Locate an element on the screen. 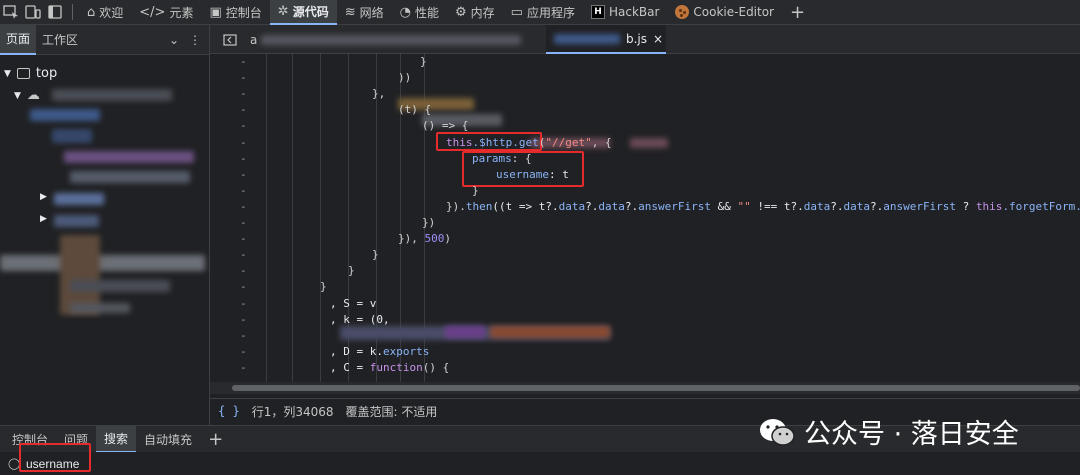  horizontal-scrollbar is located at coordinates (645, 388).